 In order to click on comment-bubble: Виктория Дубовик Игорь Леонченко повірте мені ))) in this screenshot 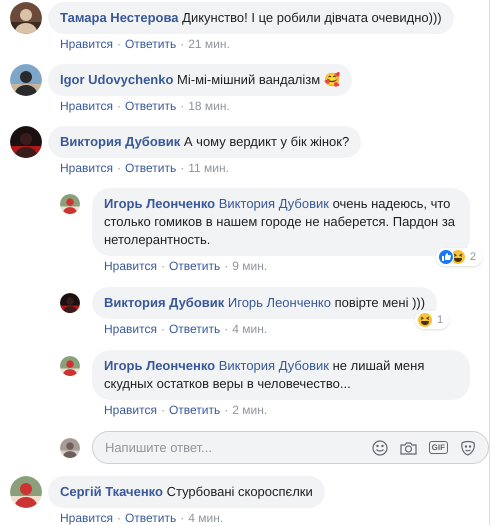, I will do `click(265, 303)`.